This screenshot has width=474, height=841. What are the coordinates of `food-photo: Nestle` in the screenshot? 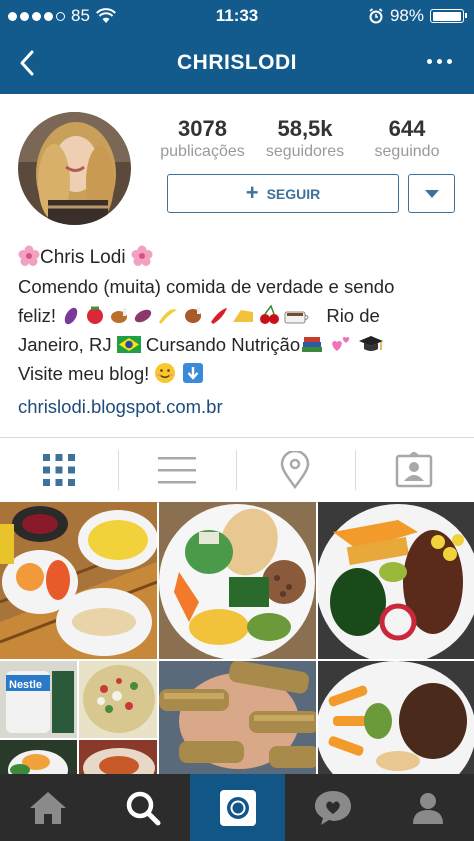 It's located at (38, 699).